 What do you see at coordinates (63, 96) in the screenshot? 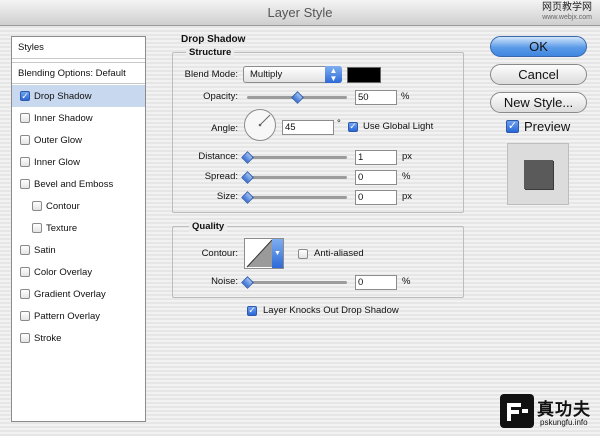
I see `style-item-label: Drop Shadow` at bounding box center [63, 96].